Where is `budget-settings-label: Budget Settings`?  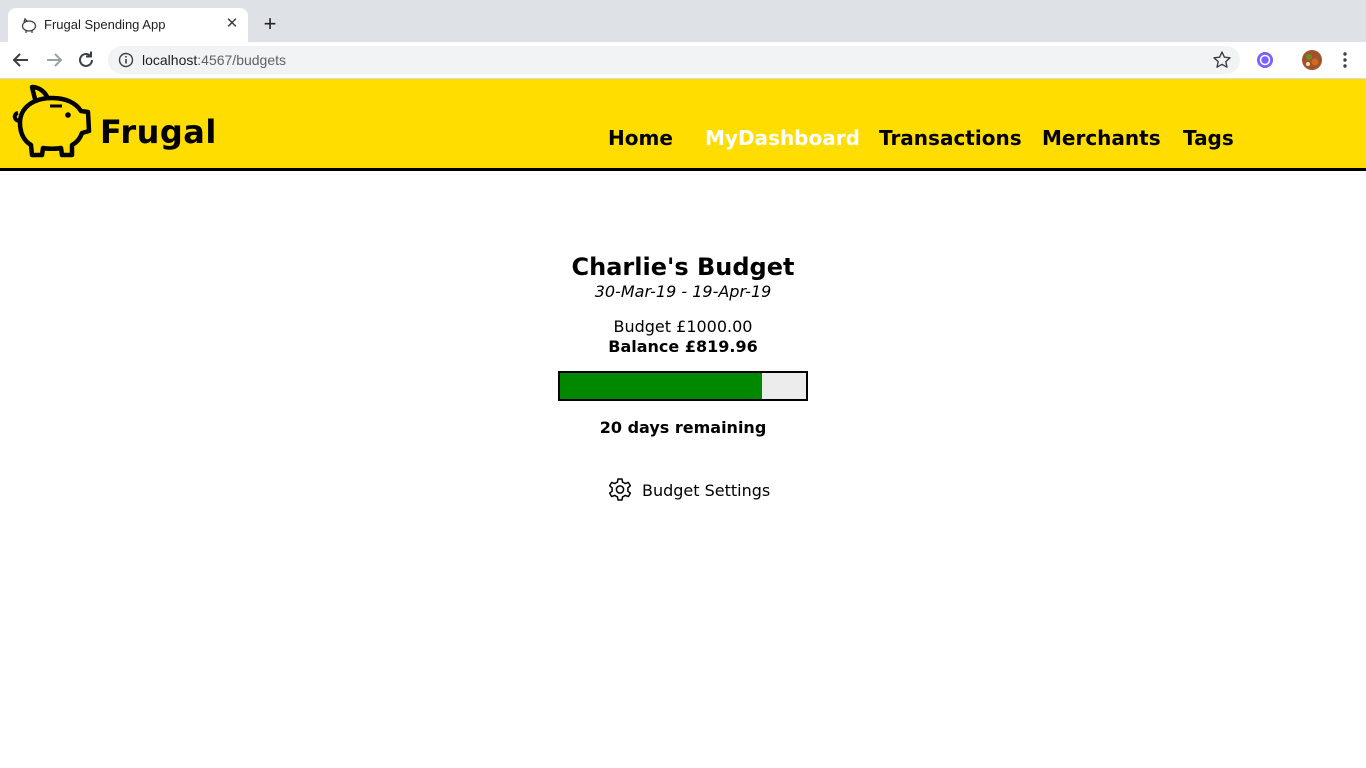
budget-settings-label: Budget Settings is located at coordinates (706, 490).